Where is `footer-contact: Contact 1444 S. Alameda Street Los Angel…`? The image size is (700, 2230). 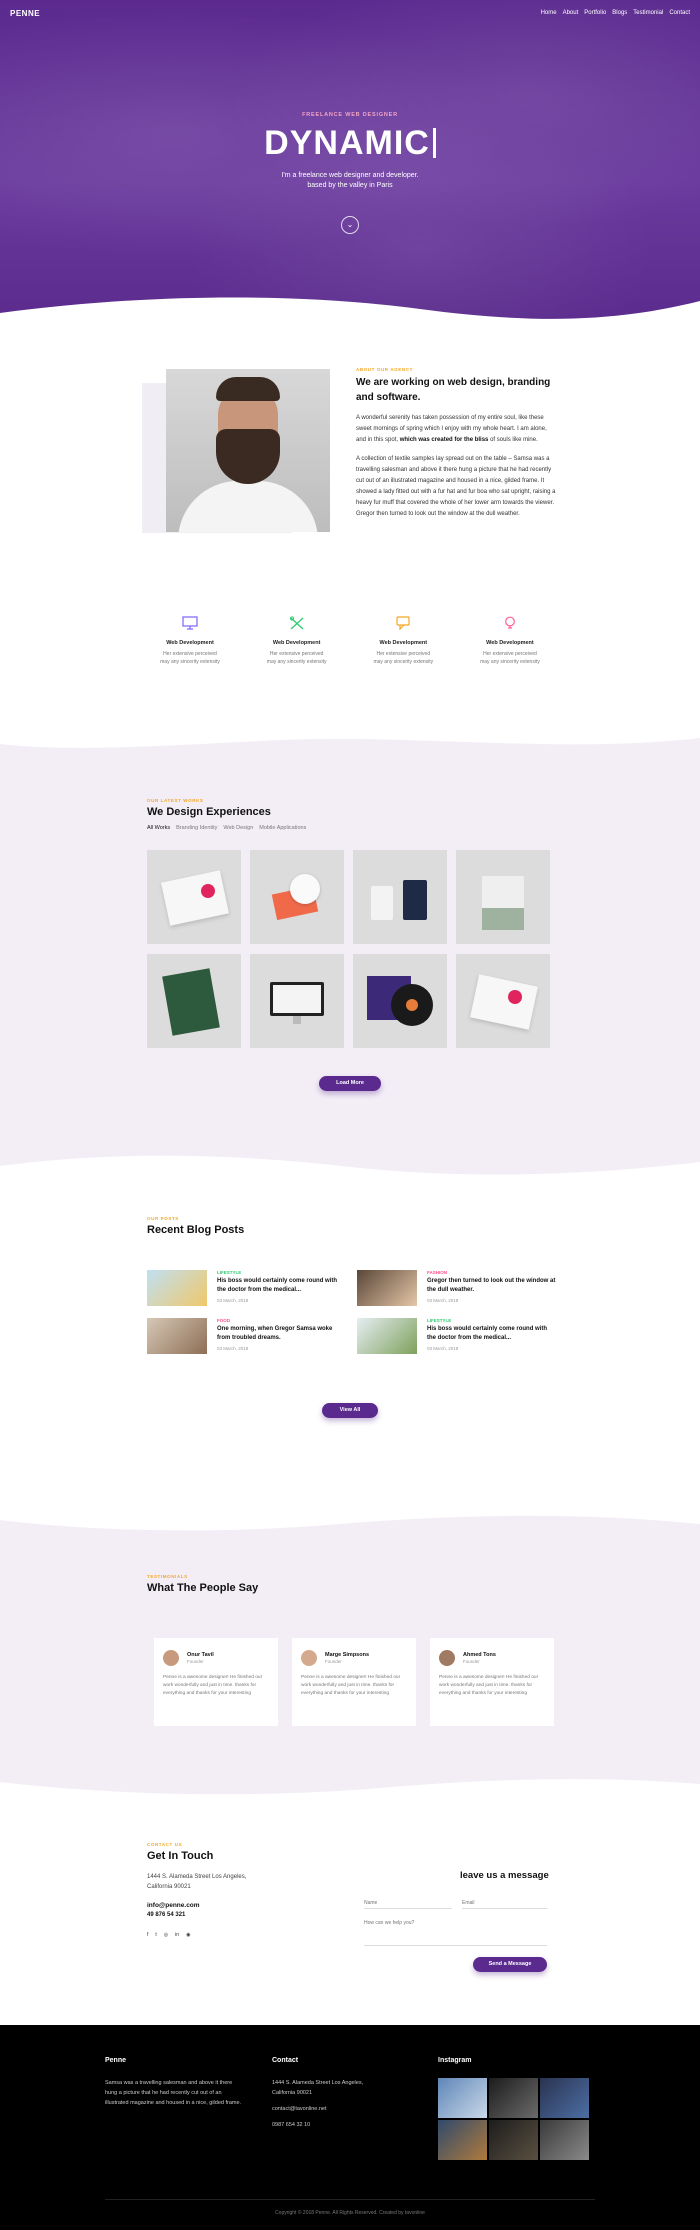
footer-contact: Contact 1444 S. Alameda Street Los Angel… is located at coordinates (337, 2093).